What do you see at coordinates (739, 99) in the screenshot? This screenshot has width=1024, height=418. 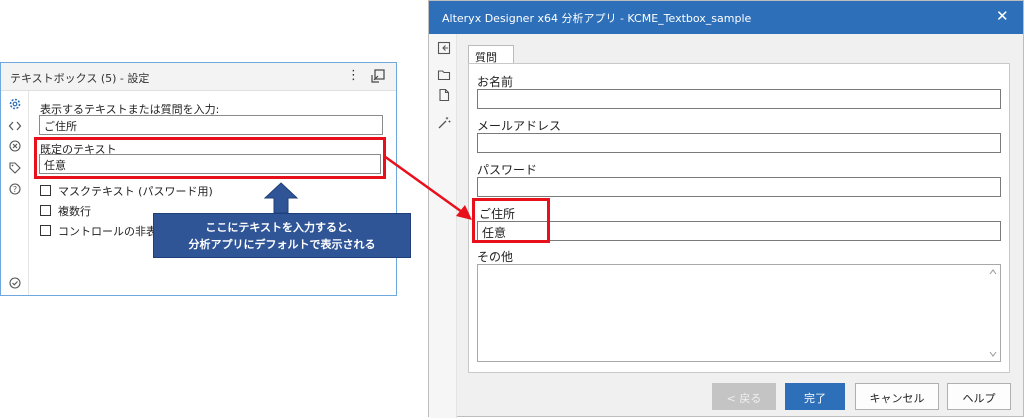 I see `name-input` at bounding box center [739, 99].